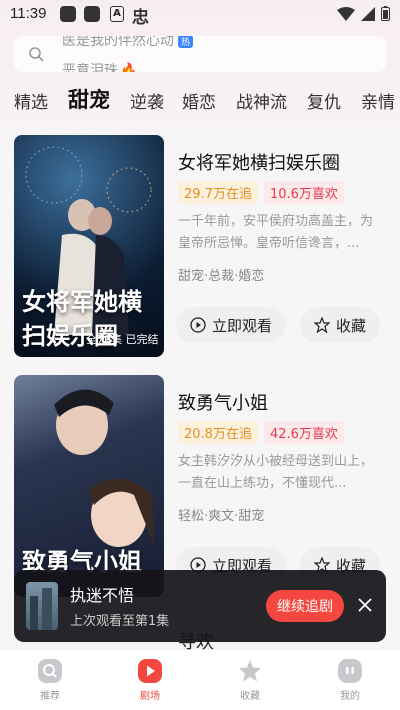 The height and width of the screenshot is (710, 400). I want to click on bottom-nav: 推荐 剧场 收藏 我的, so click(200, 680).